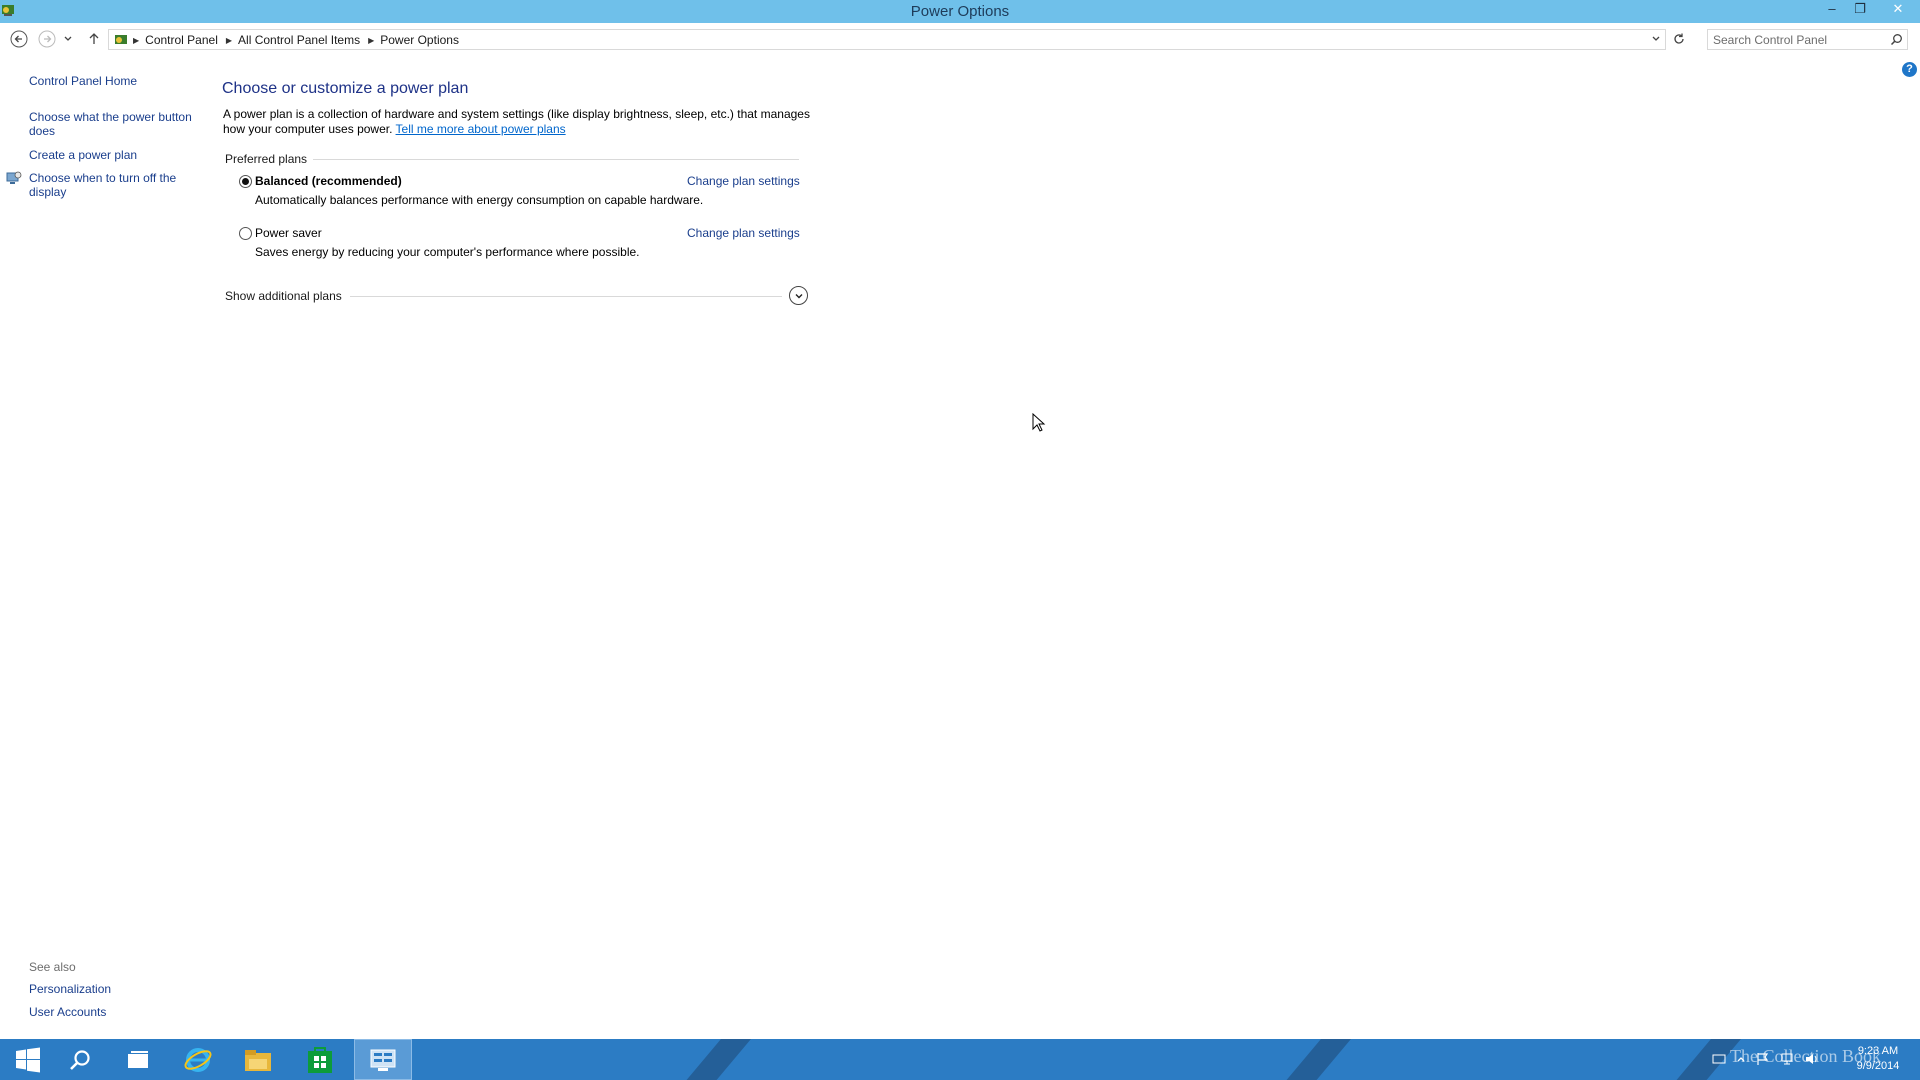  I want to click on close-button: ✕, so click(1898, 10).